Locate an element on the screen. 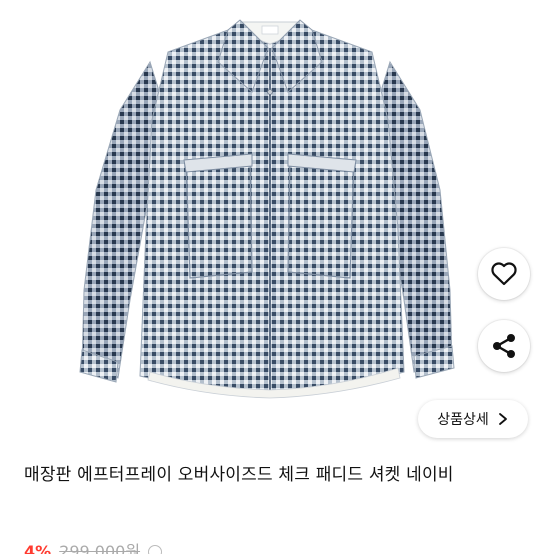 The width and height of the screenshot is (554, 554). product-title: 매장판 에프터프레이 오버사이즈드 체크 패디드 셔켓 네이비 is located at coordinates (239, 475).